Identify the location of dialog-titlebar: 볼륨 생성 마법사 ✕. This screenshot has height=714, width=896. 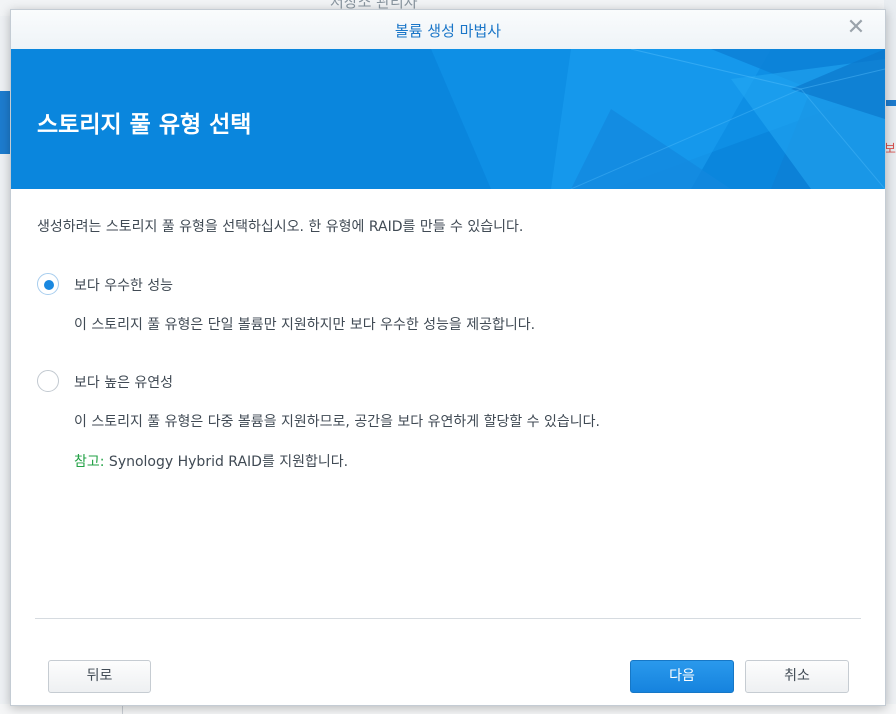
(448, 29).